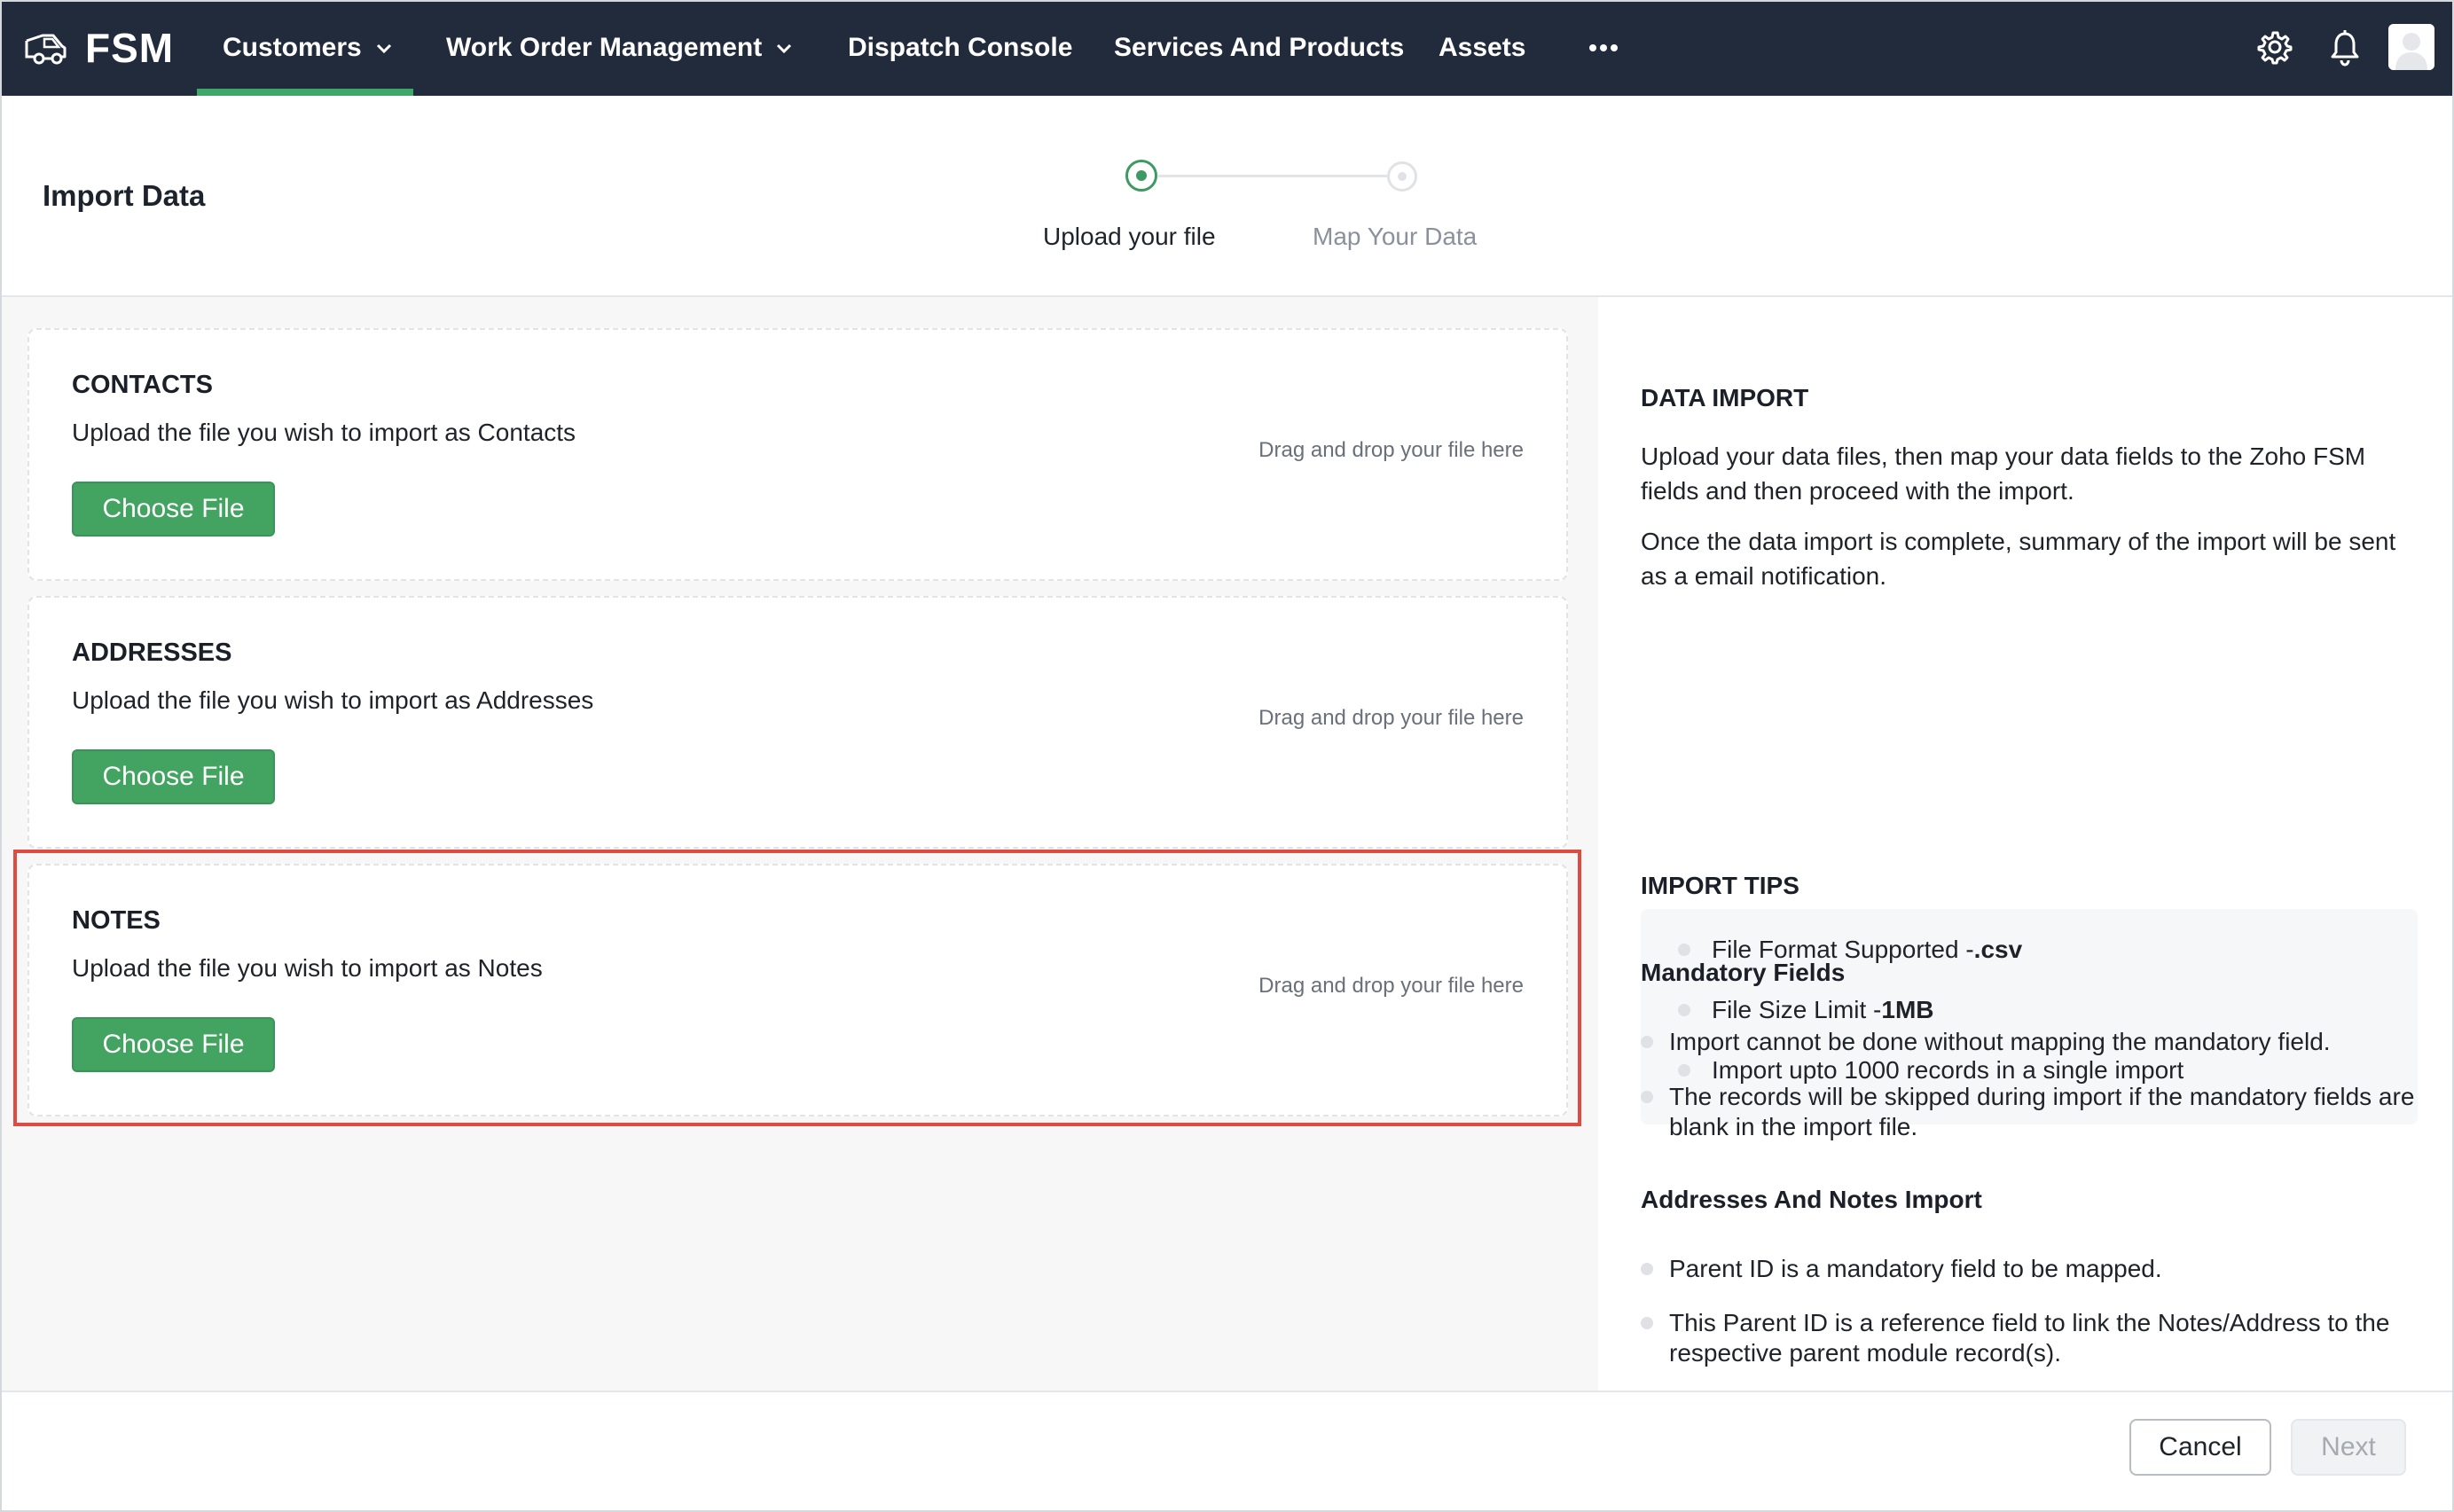 Image resolution: width=2454 pixels, height=1512 pixels. I want to click on avatar, so click(2411, 47).